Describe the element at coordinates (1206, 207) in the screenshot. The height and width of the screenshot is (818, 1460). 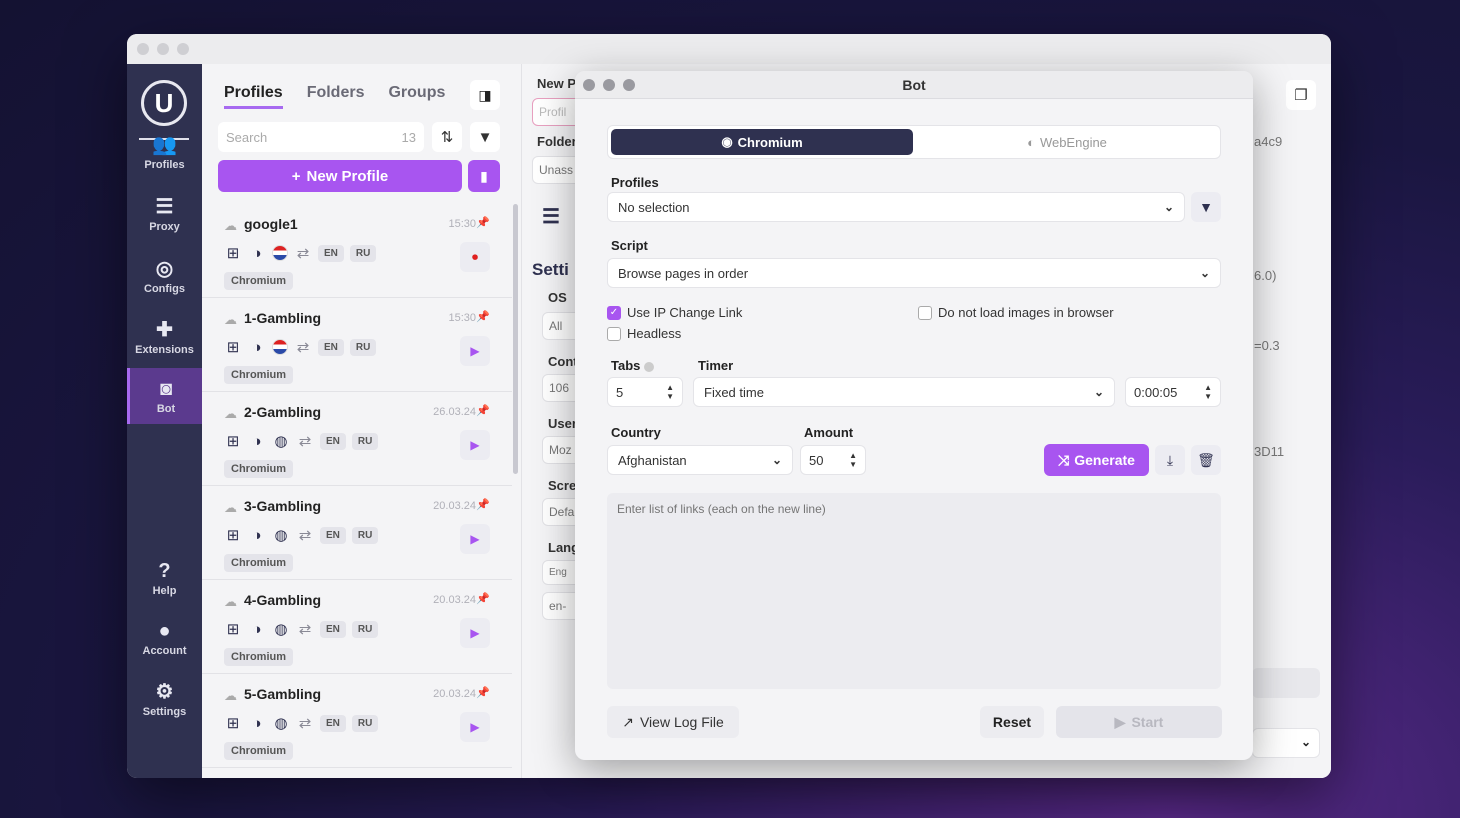
I see `profiles-filter-button: ▼` at that location.